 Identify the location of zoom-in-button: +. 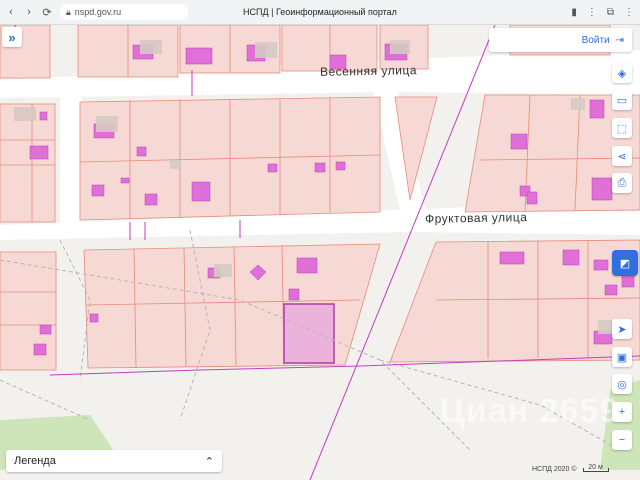
(622, 412).